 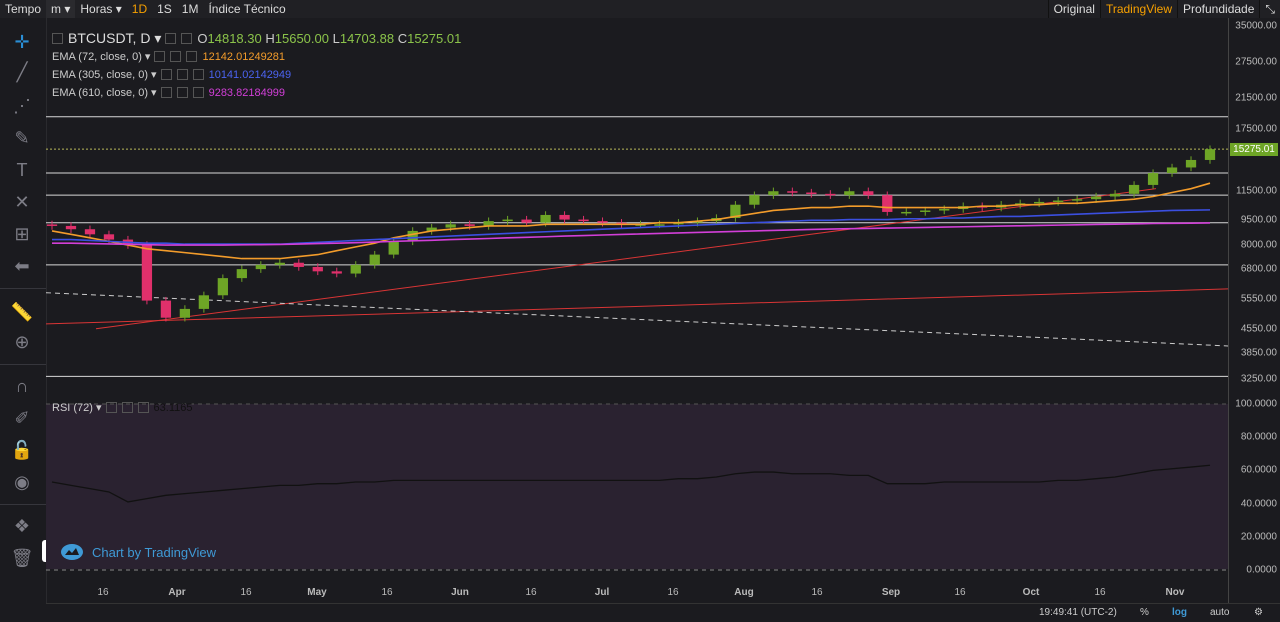 I want to click on view-original-tab: Original, so click(x=1073, y=9).